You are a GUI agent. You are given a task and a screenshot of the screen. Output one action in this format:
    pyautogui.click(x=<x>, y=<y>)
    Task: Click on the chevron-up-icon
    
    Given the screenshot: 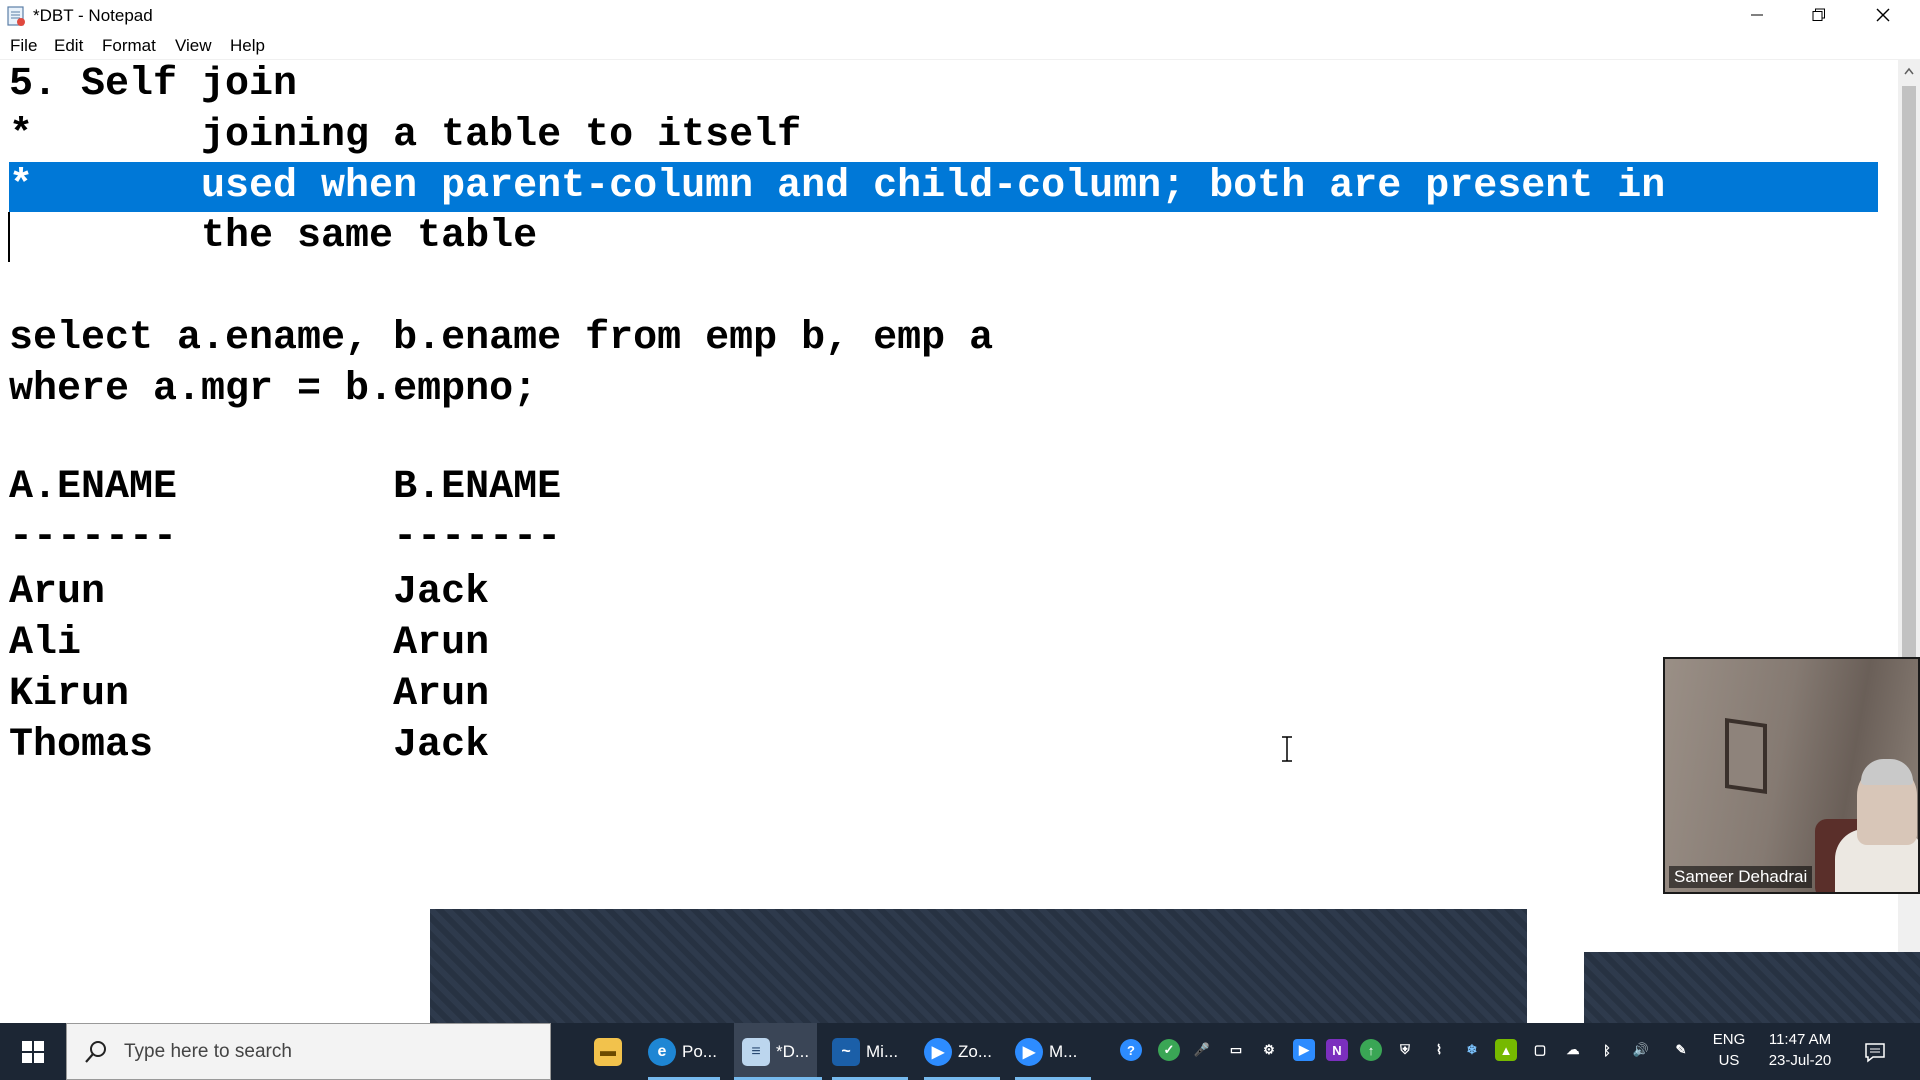 What is the action you would take?
    pyautogui.click(x=1909, y=71)
    